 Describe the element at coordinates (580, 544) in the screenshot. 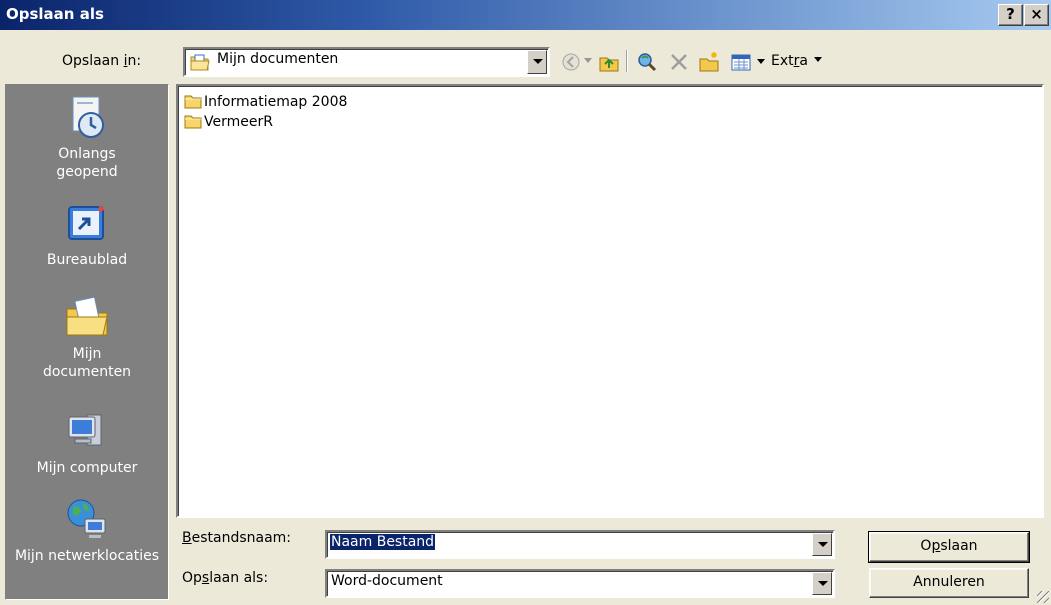

I see `filename-field: Naam Bestand` at that location.